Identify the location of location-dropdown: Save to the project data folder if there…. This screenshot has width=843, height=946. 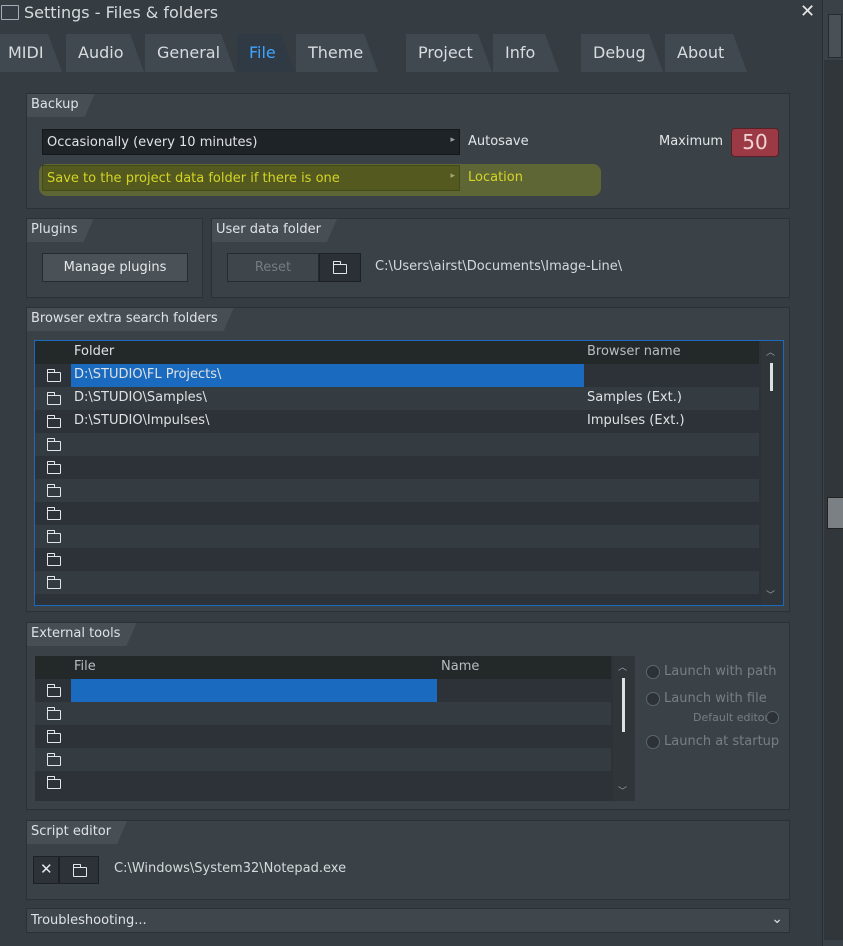
(251, 178).